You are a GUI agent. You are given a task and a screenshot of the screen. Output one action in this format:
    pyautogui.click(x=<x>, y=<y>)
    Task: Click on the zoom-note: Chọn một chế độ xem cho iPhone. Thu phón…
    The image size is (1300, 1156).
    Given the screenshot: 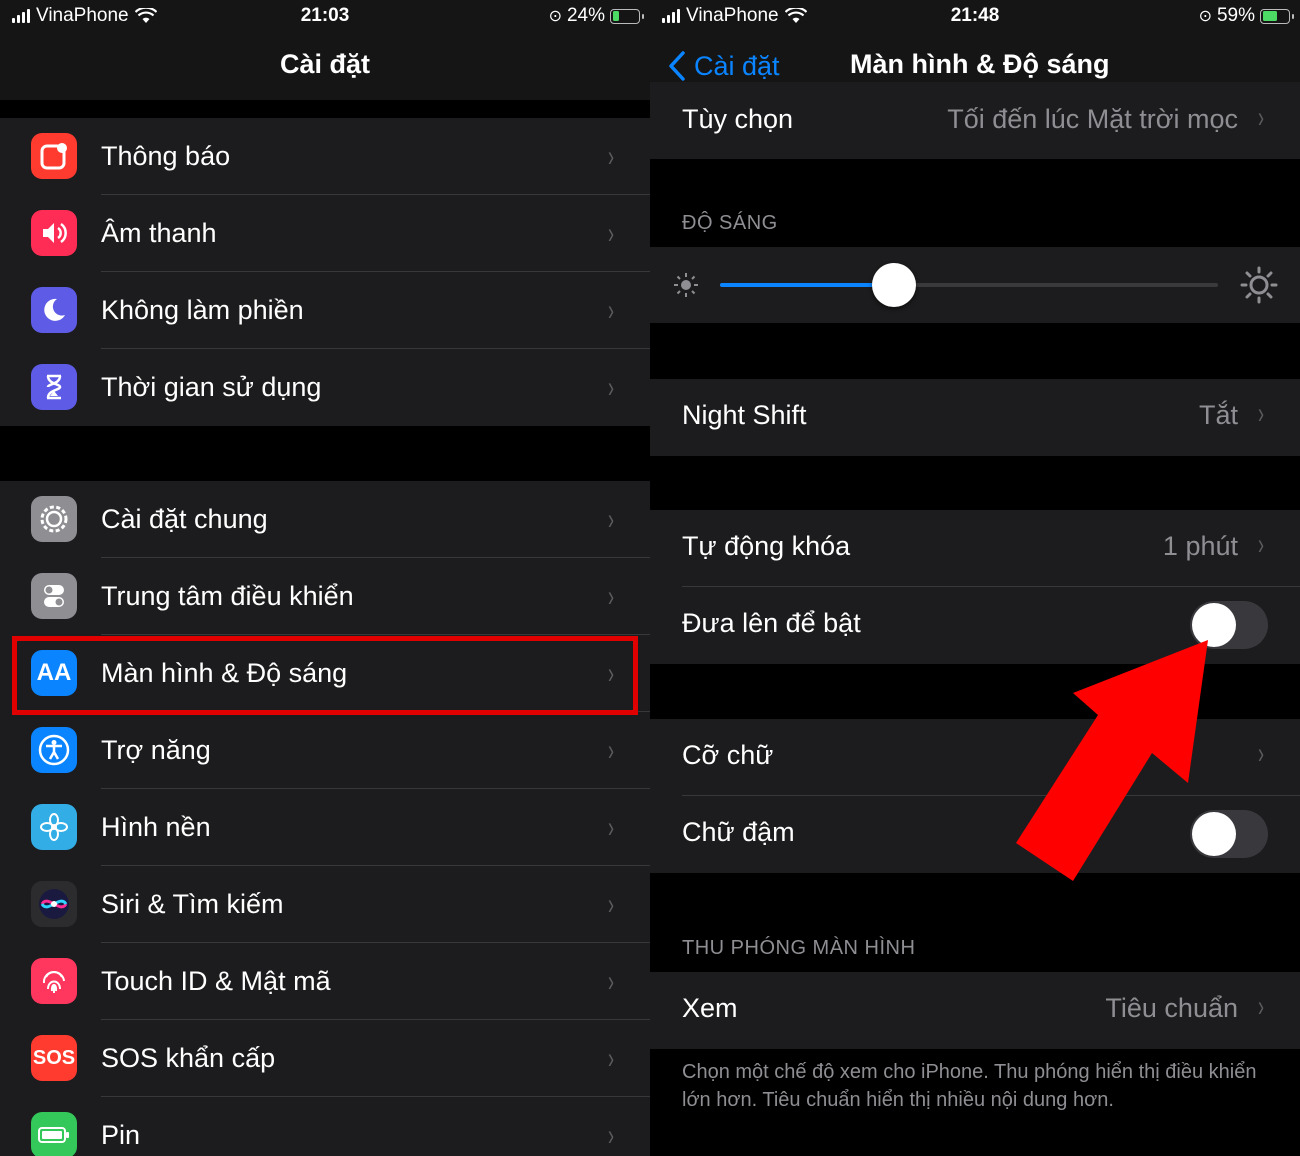 What is the action you would take?
    pyautogui.click(x=969, y=1086)
    